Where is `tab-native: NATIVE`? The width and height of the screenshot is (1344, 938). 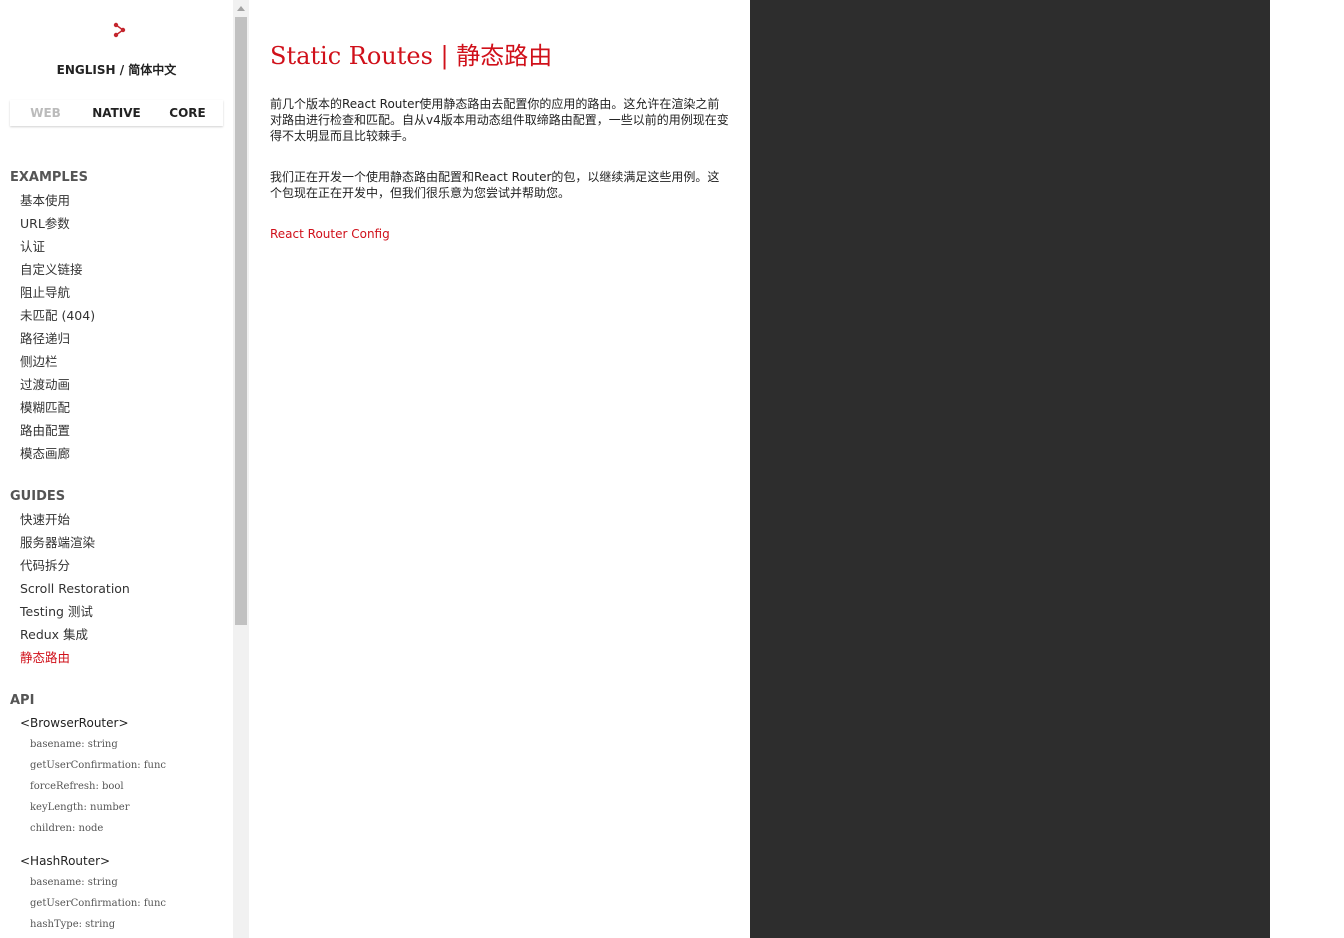 tab-native: NATIVE is located at coordinates (116, 113).